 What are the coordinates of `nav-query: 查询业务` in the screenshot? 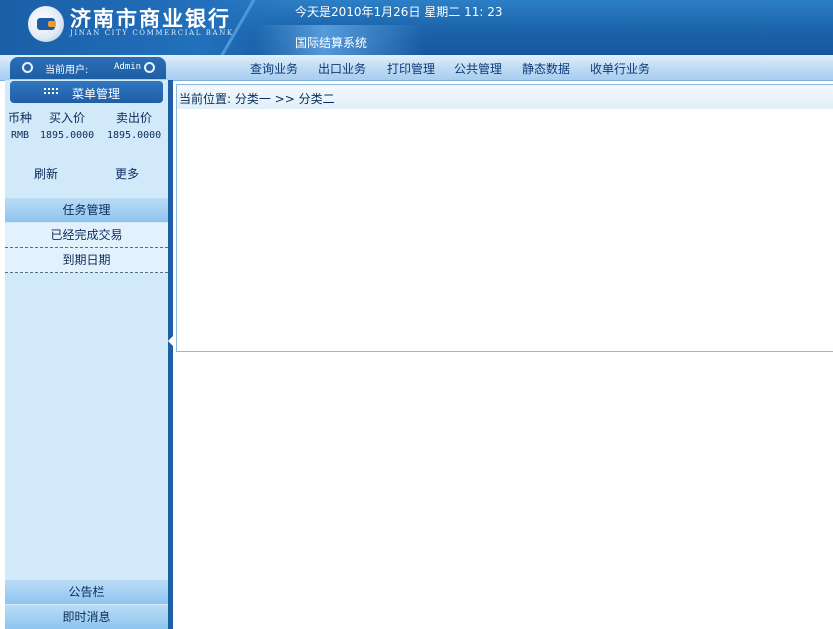 It's located at (274, 68).